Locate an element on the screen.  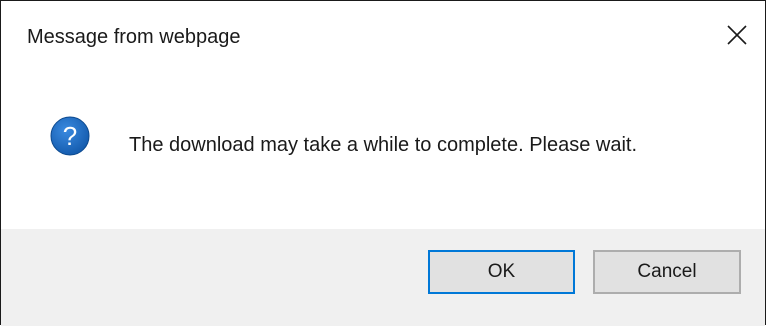
dialog-title: Message from webpage is located at coordinates (134, 37).